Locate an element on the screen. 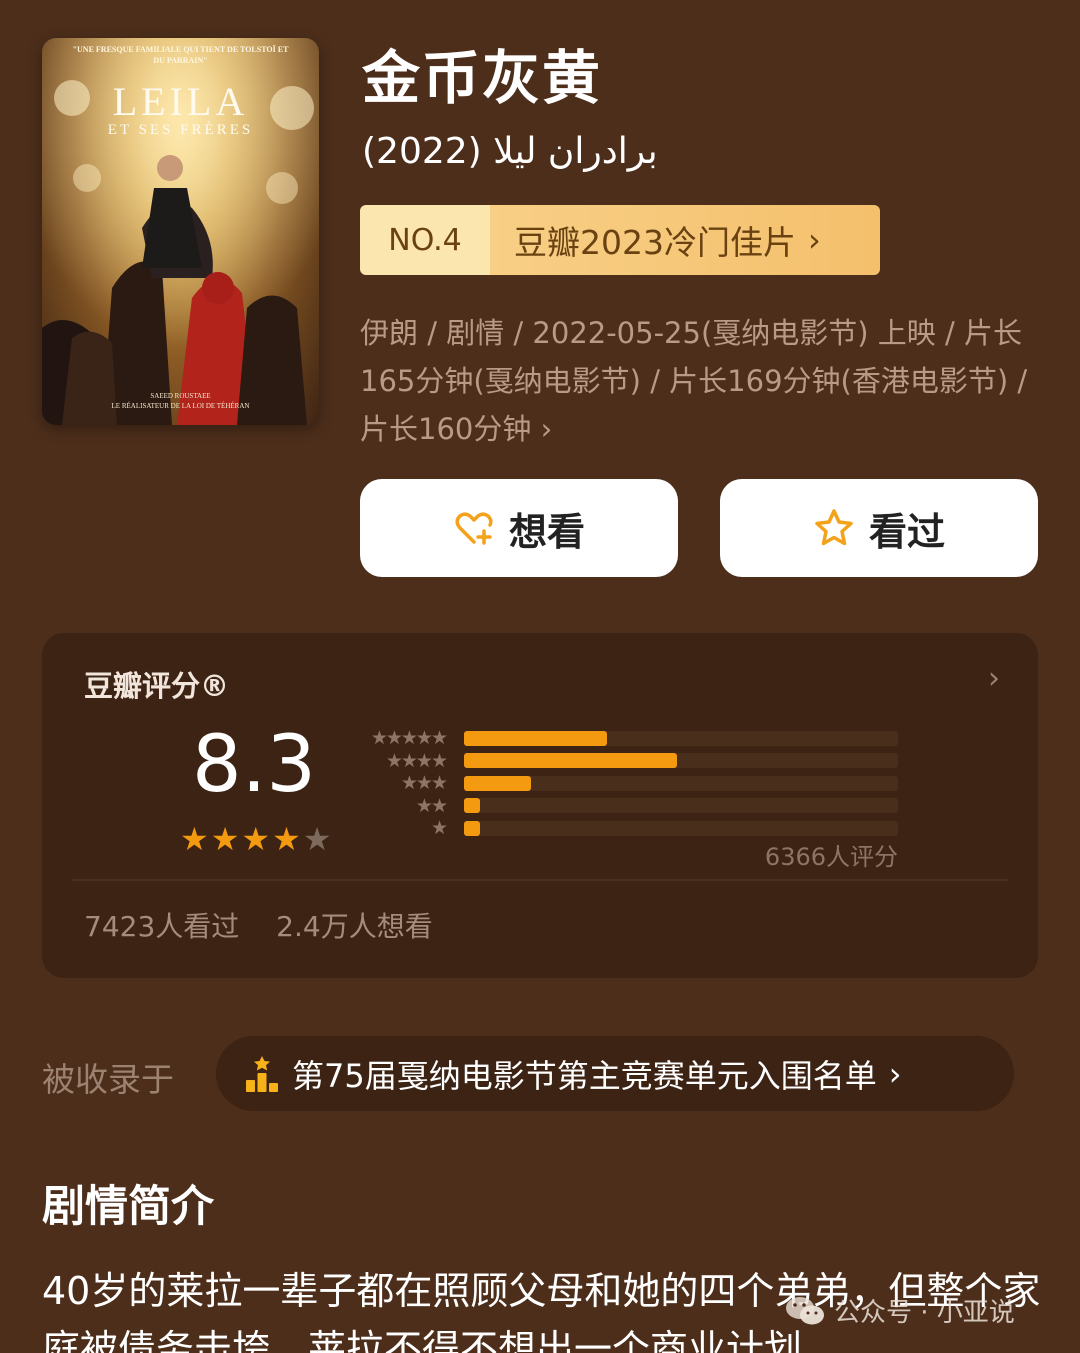  poster-title: LEILA is located at coordinates (180, 101).